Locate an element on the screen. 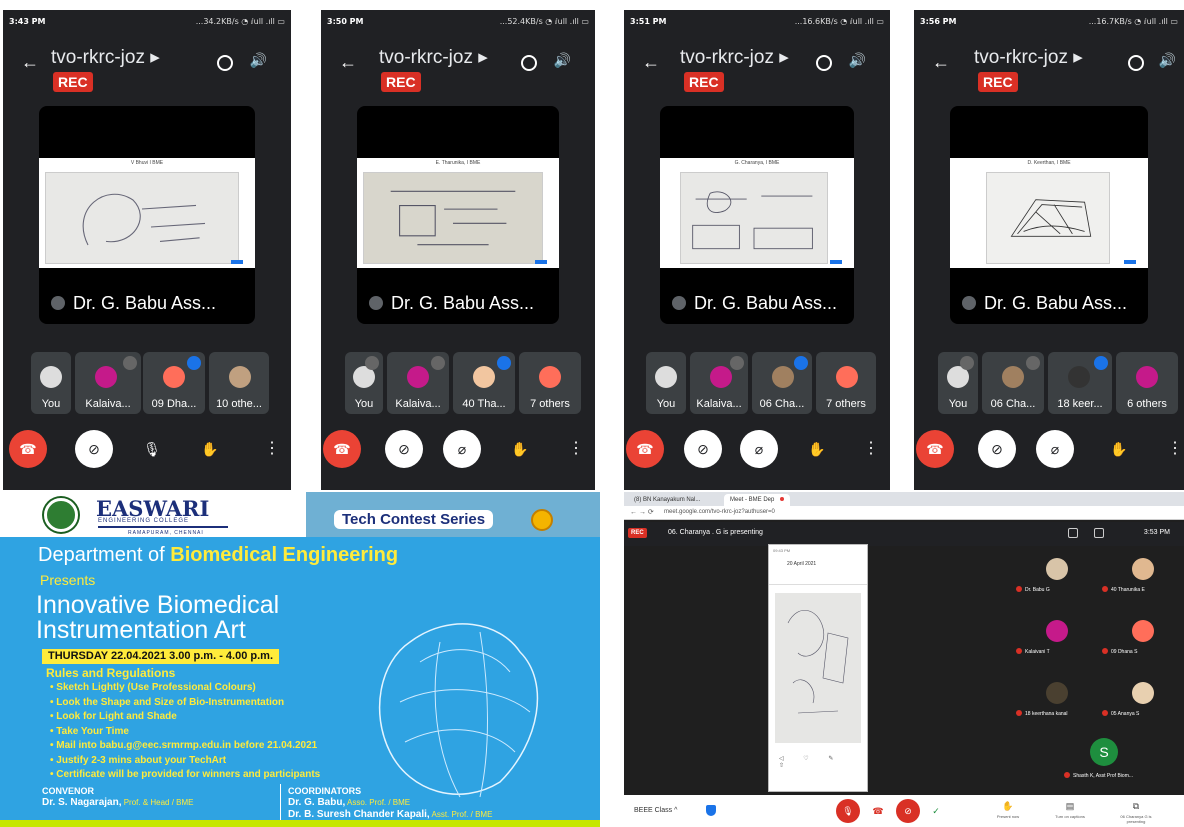  participant-tile: Dr. Babu G is located at coordinates (1054, 577).